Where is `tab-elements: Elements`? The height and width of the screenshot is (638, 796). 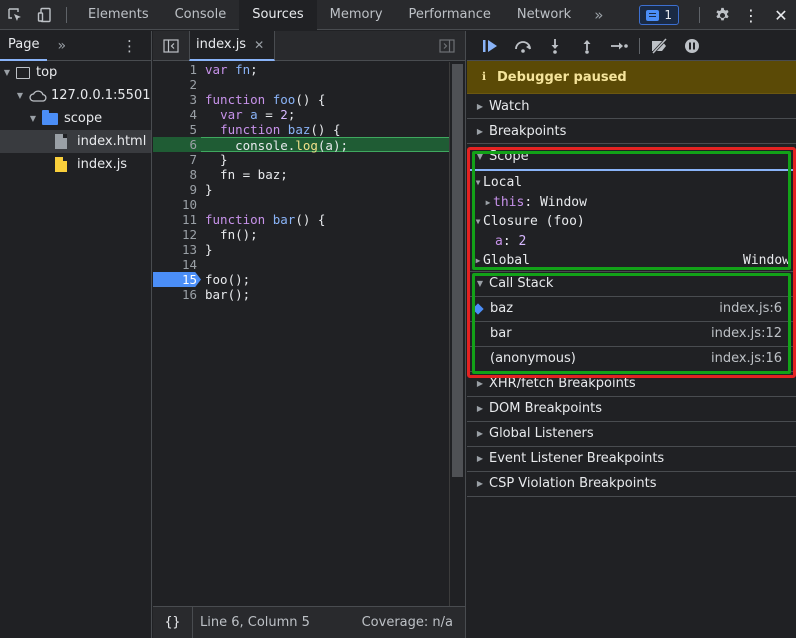
tab-elements: Elements is located at coordinates (118, 15).